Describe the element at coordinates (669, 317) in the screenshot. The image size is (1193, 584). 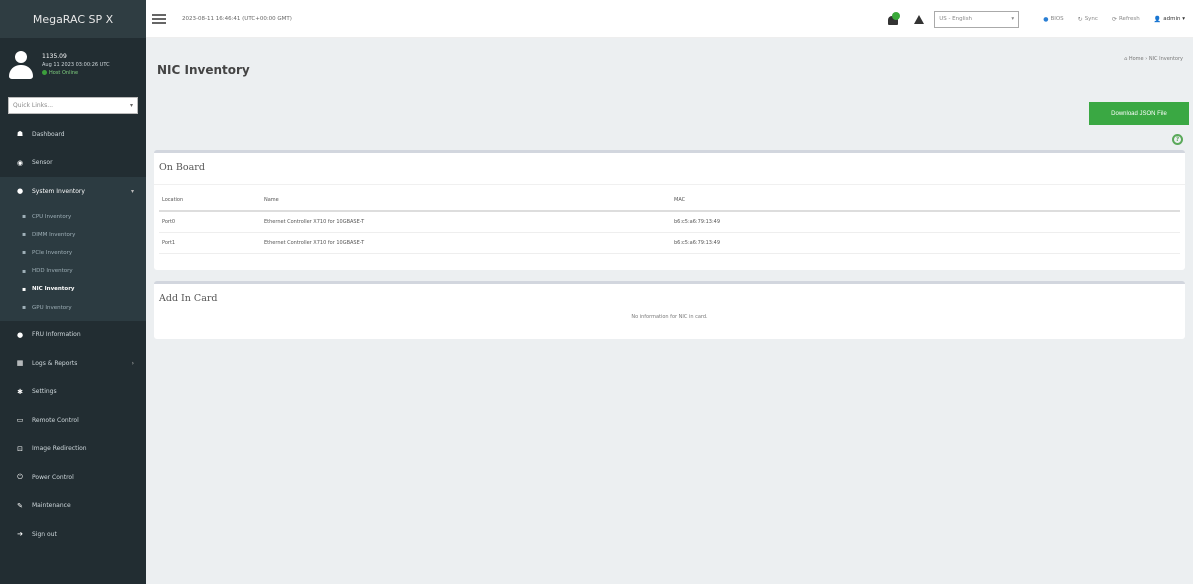
I see `no-info-message: No information for NIC in card.` at that location.